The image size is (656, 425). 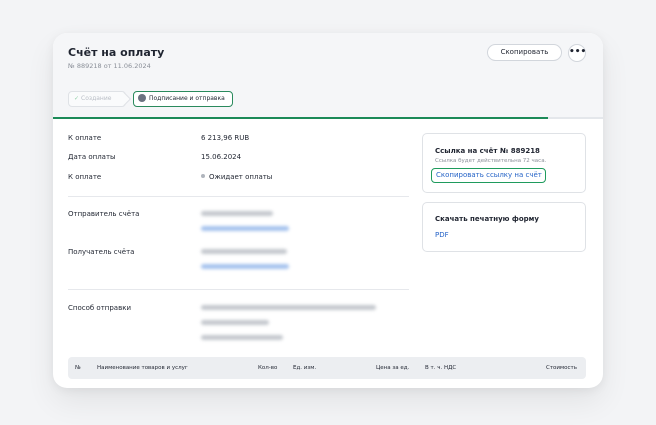 I want to click on column-header: №, so click(x=78, y=368).